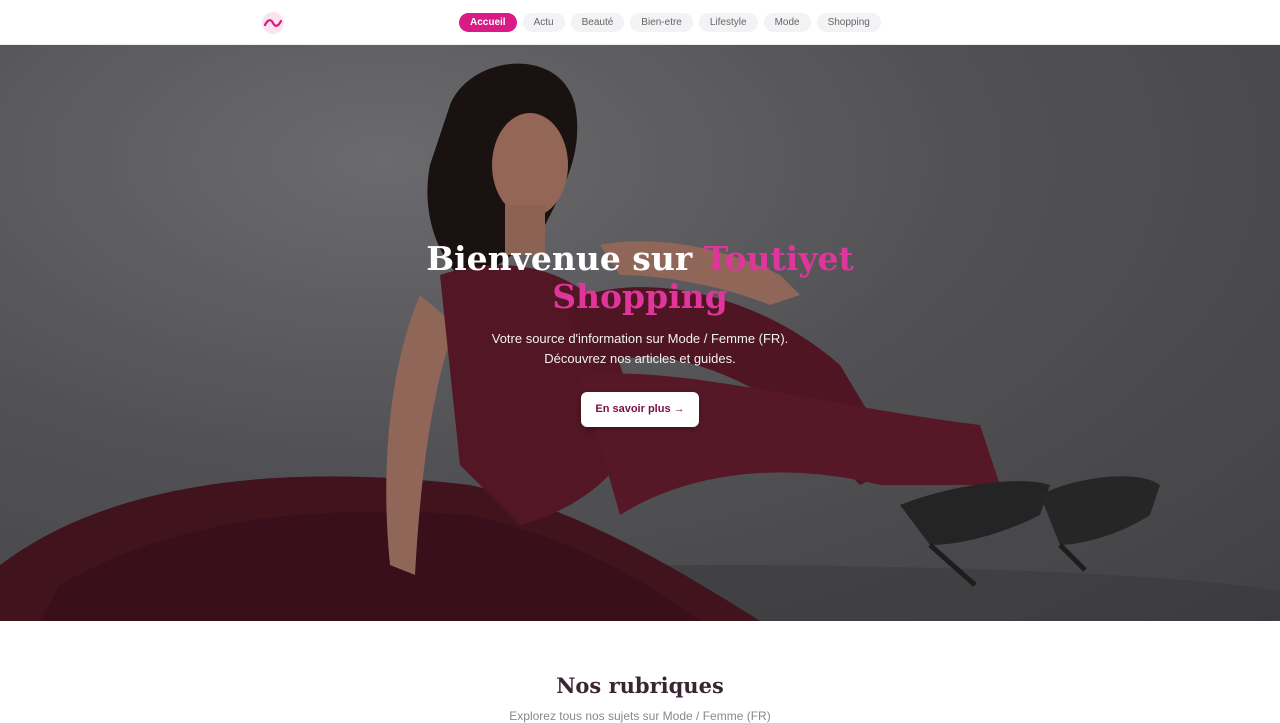 Image resolution: width=1280 pixels, height=723 pixels. I want to click on nav-item-actu: Actu, so click(543, 22).